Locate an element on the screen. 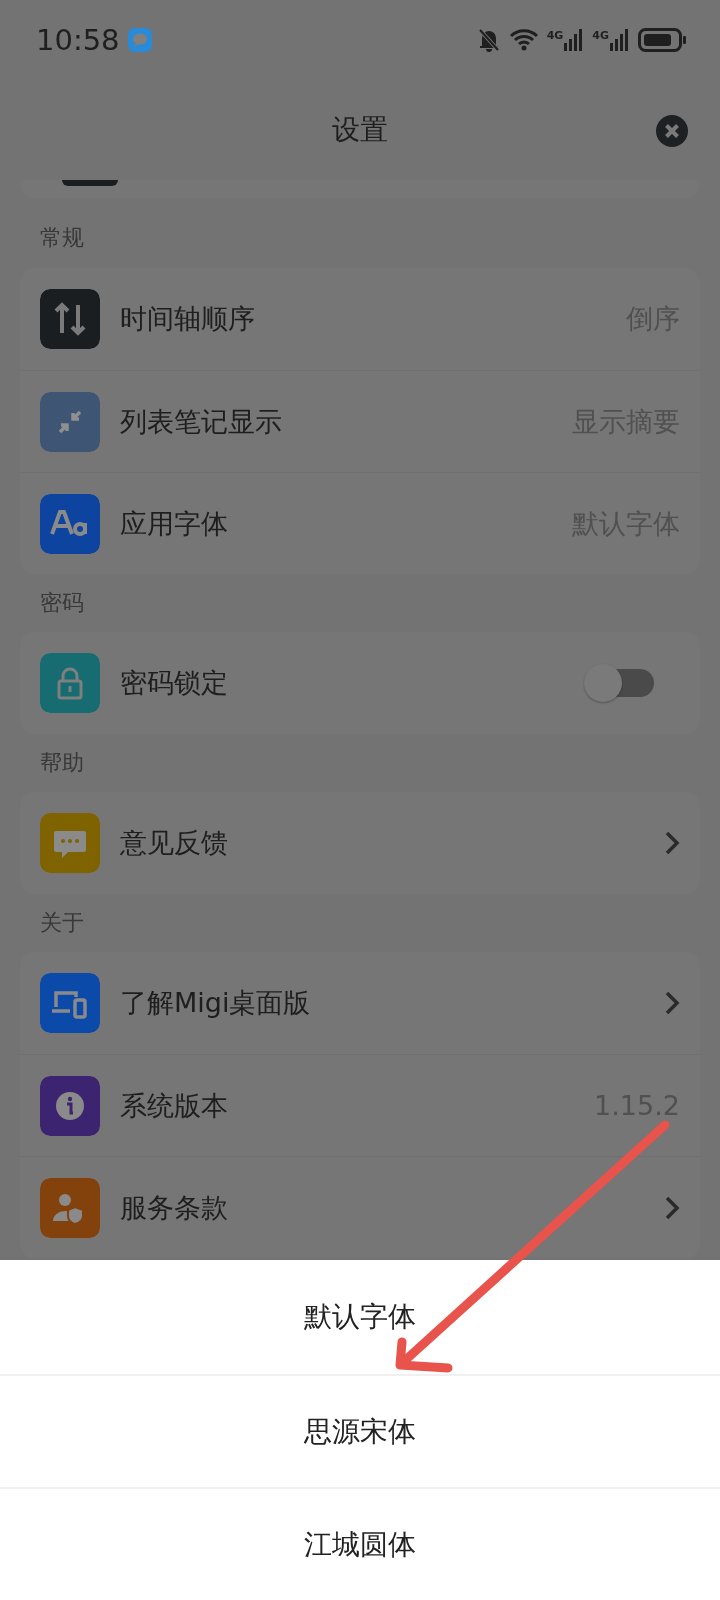  font-option: 江城圆体 is located at coordinates (360, 1544).